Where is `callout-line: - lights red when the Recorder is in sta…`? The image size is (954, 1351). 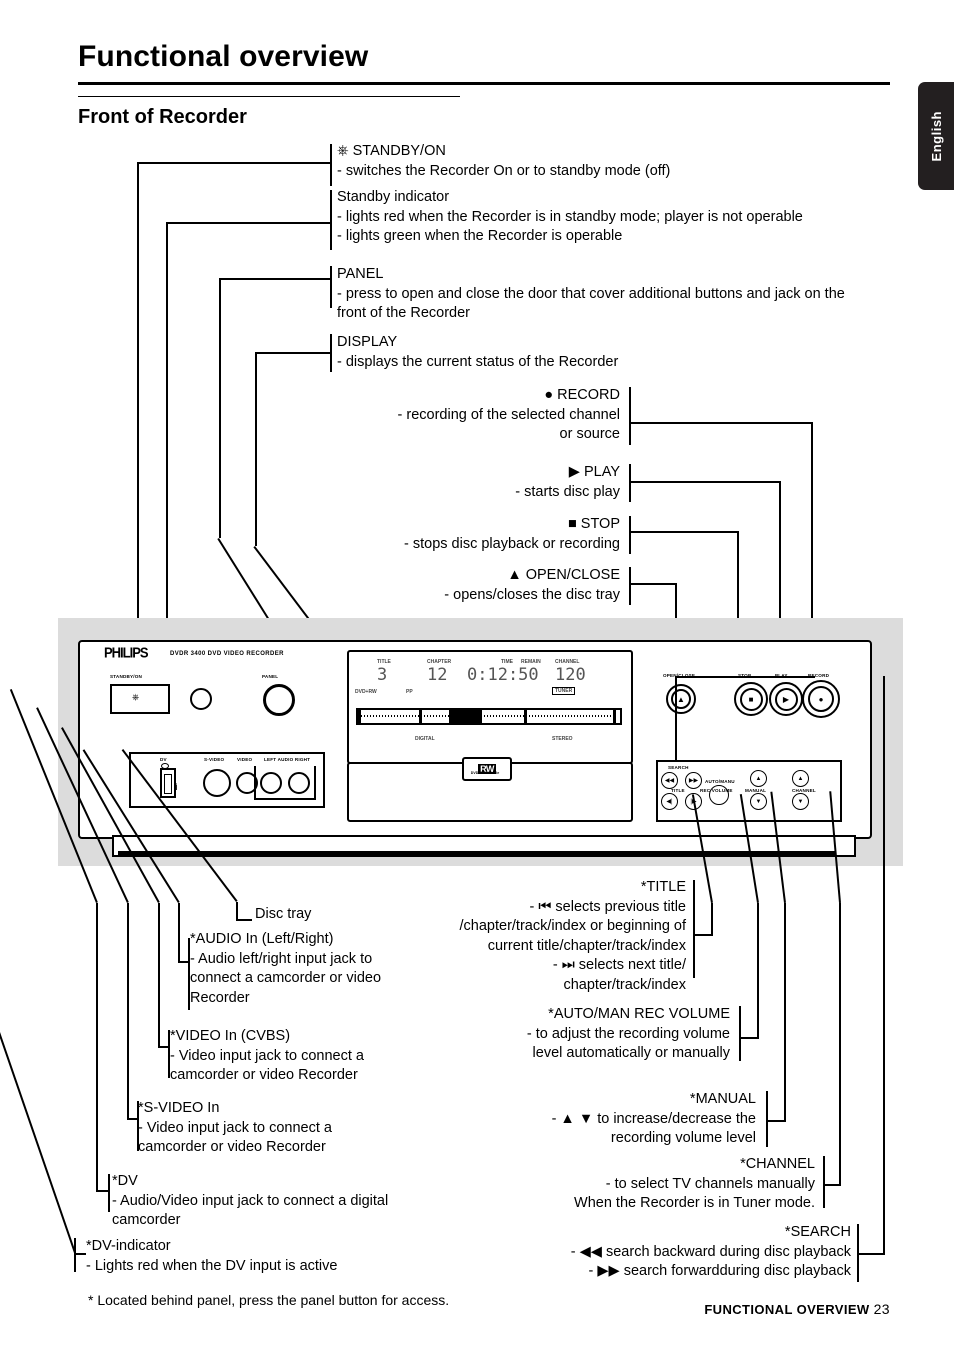 callout-line: - lights red when the Recorder is in sta… is located at coordinates (570, 216).